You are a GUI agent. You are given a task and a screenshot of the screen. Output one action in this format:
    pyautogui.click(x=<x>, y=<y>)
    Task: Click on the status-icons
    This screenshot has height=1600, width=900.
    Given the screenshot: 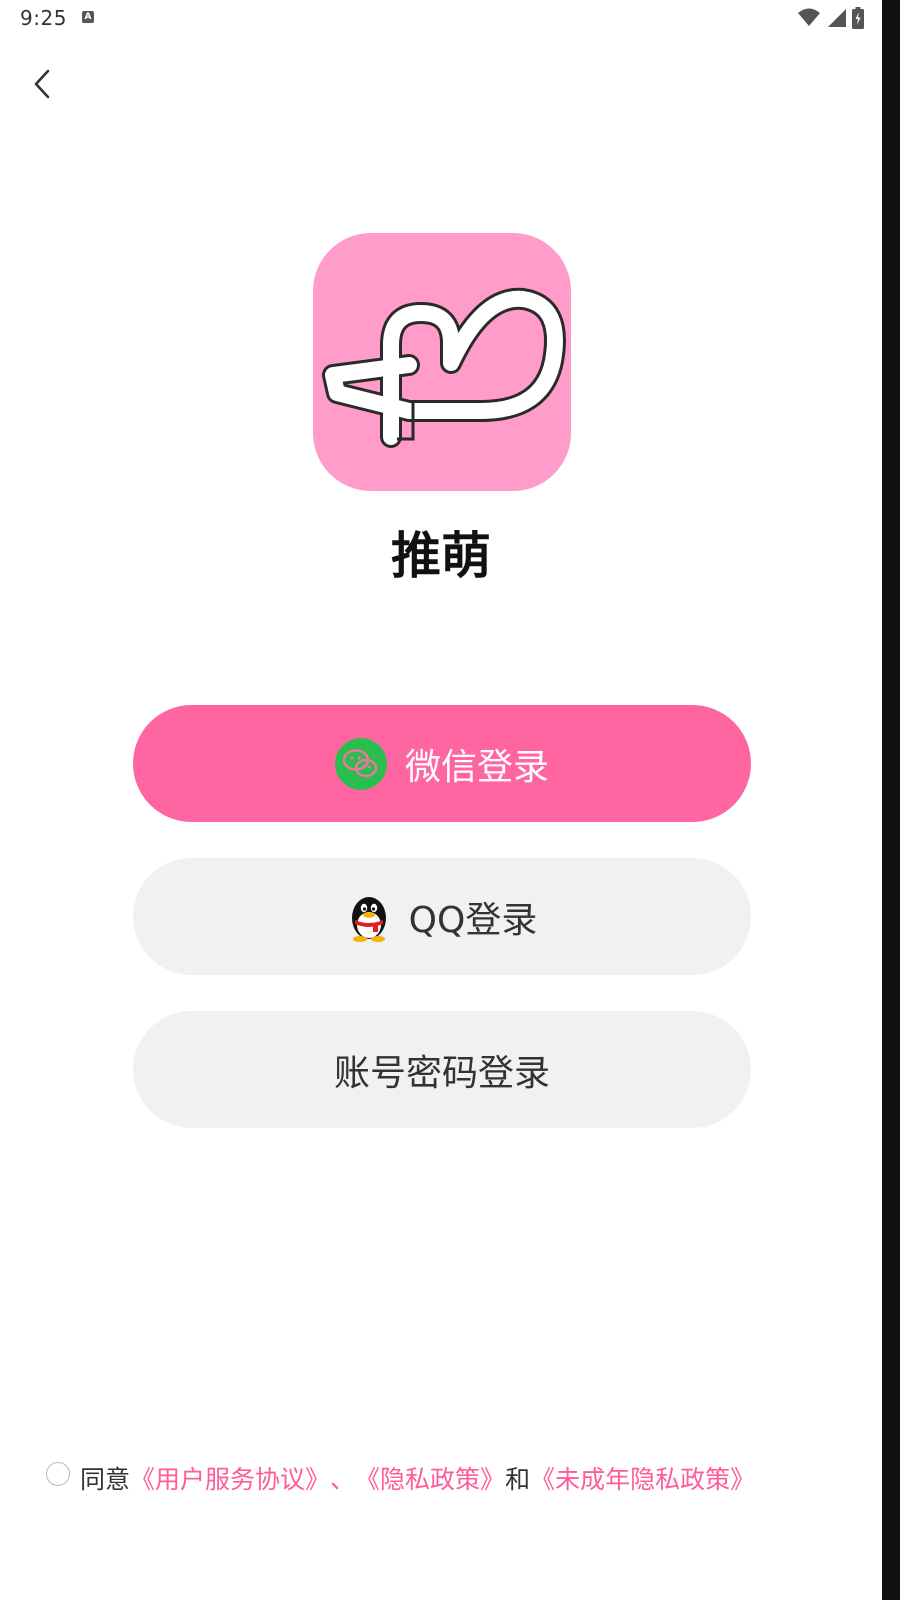 What is the action you would take?
    pyautogui.click(x=831, y=20)
    